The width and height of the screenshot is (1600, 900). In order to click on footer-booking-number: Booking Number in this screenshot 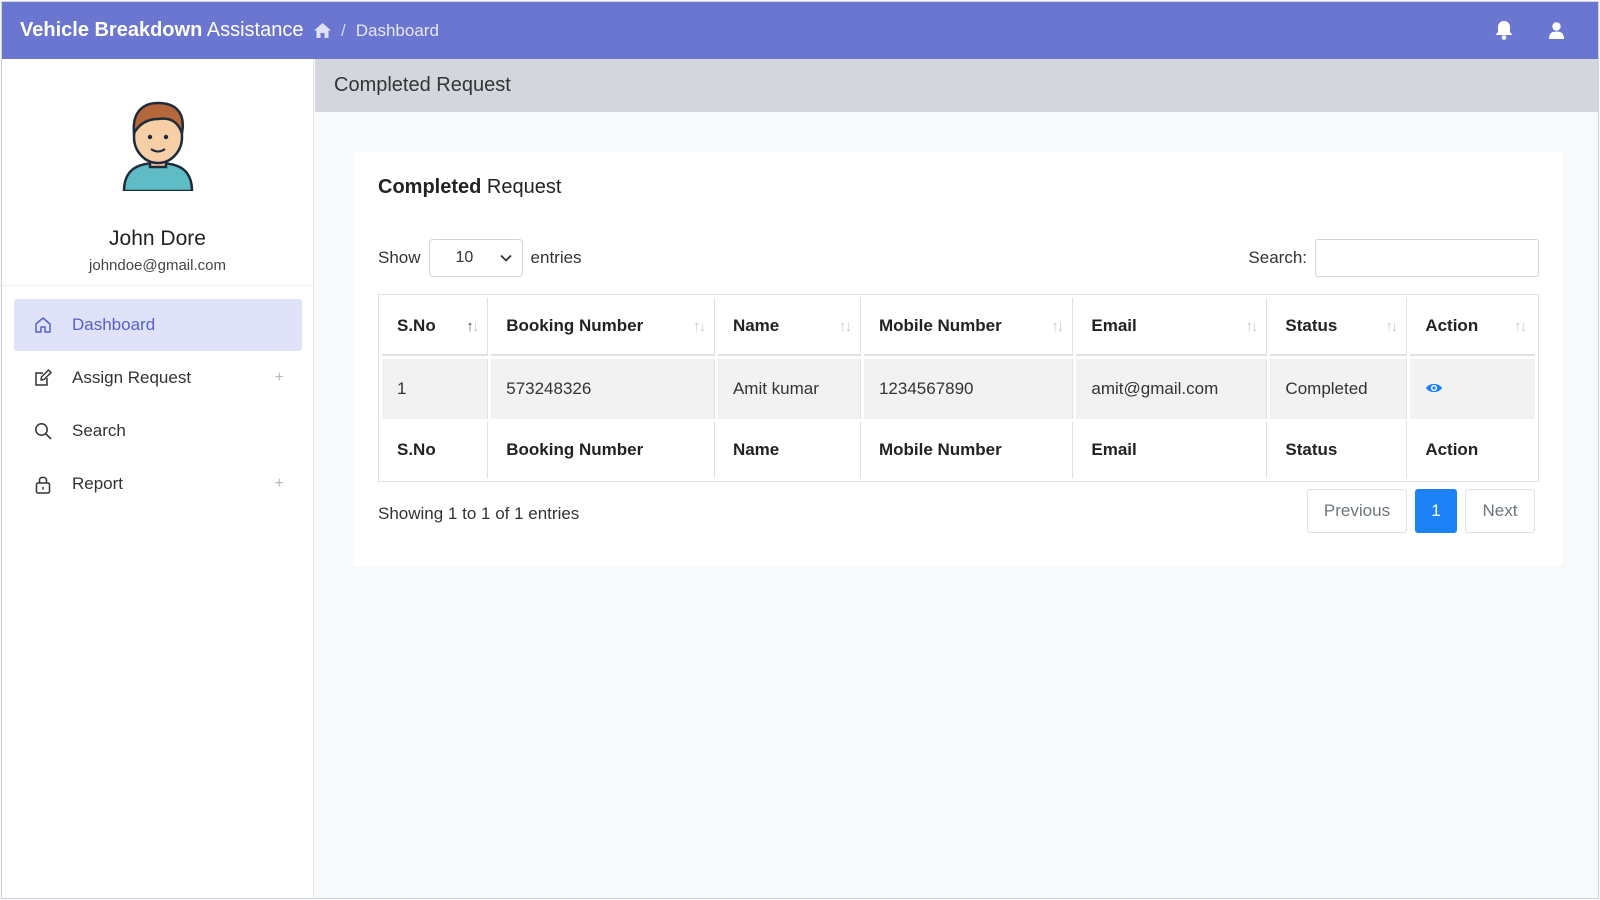, I will do `click(603, 450)`.